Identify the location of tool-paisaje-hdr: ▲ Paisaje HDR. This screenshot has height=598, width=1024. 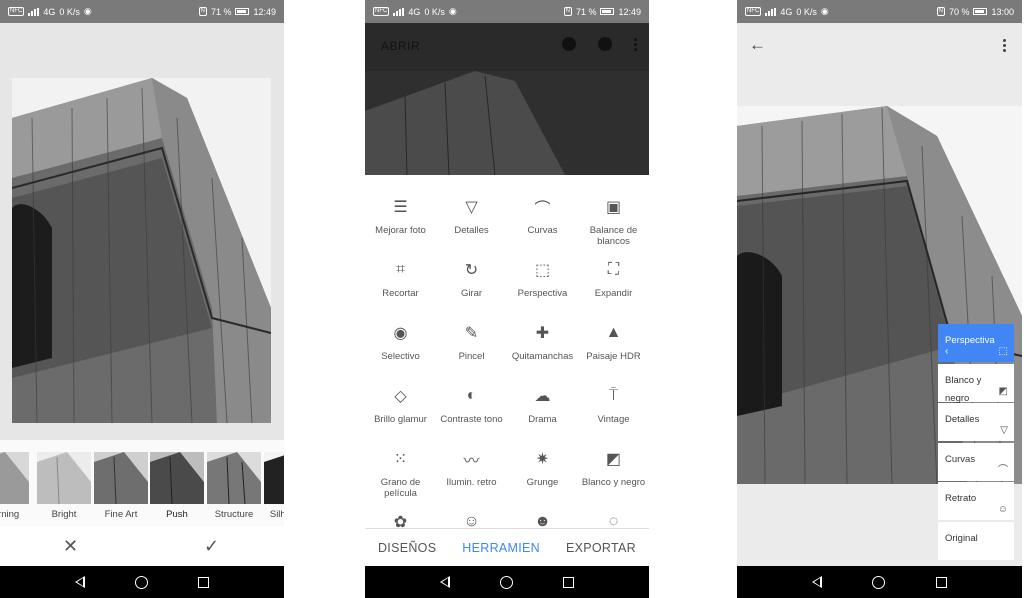
(613, 342).